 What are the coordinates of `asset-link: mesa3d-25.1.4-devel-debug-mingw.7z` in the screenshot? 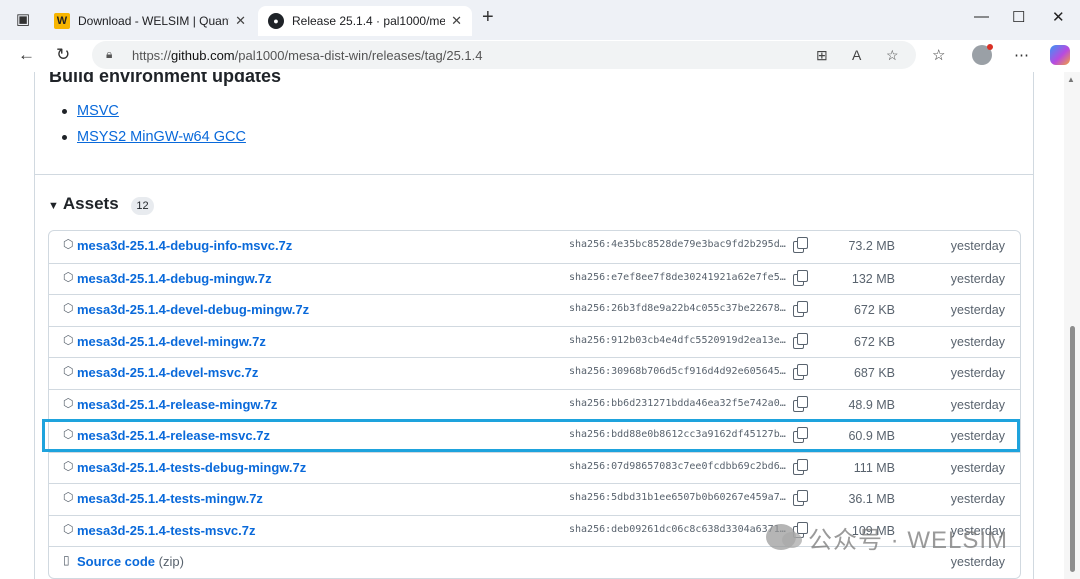 It's located at (193, 309).